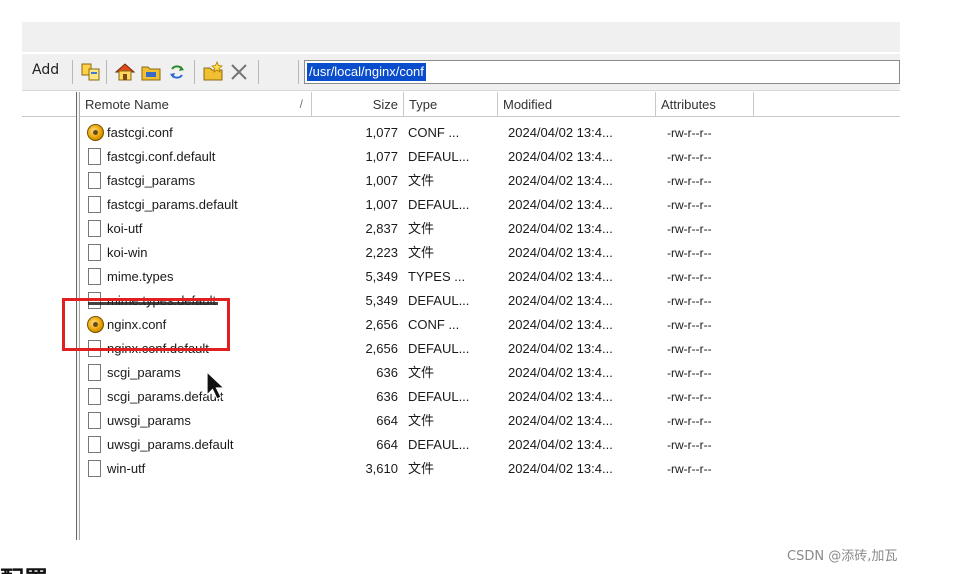 The image size is (960, 574). I want to click on file-name: uwsgi_params.default, so click(170, 444).